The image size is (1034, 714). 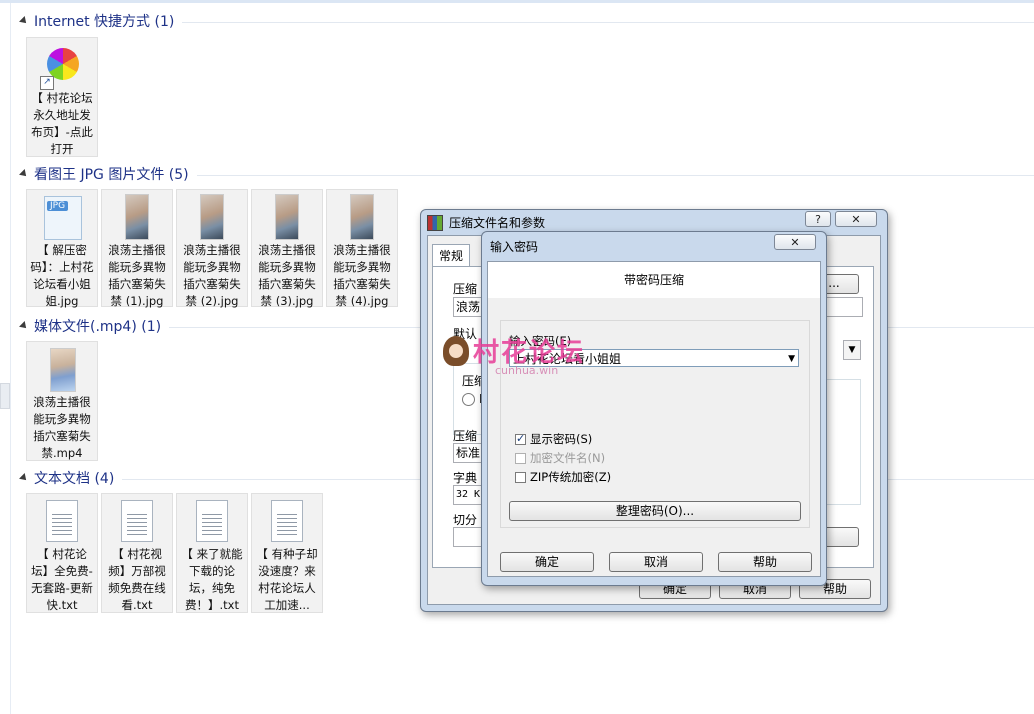 I want to click on group-title: 文本文档 (4), so click(x=74, y=479).